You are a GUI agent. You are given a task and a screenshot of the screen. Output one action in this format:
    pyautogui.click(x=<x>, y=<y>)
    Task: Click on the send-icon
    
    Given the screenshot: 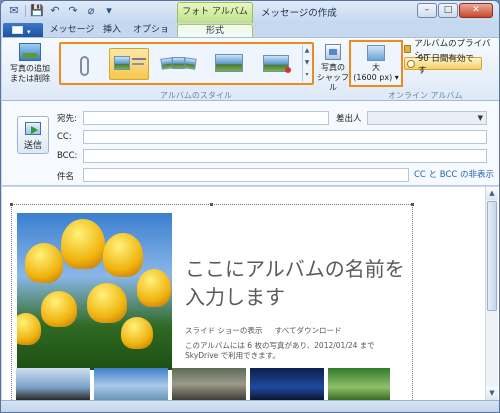 What is the action you would take?
    pyautogui.click(x=33, y=128)
    